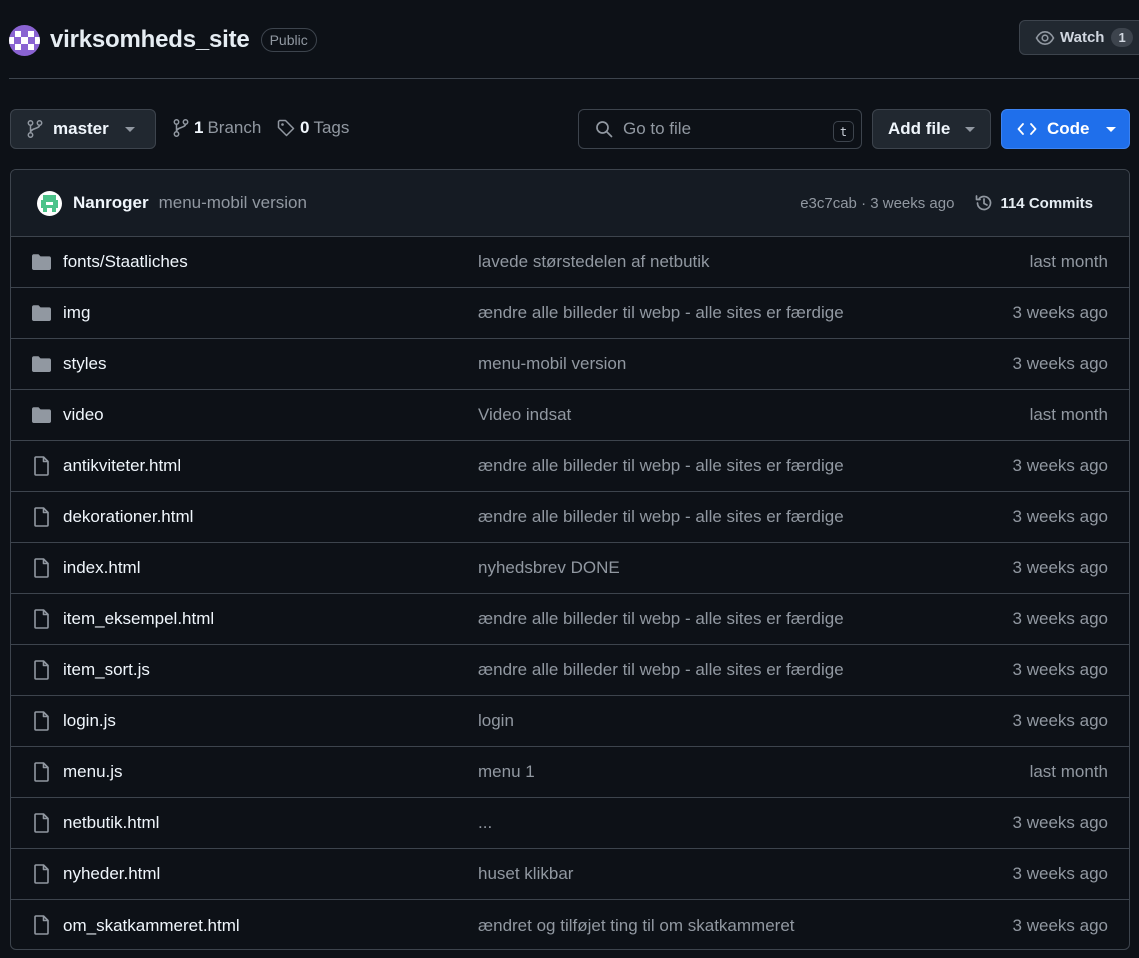  I want to click on search-input, so click(723, 129).